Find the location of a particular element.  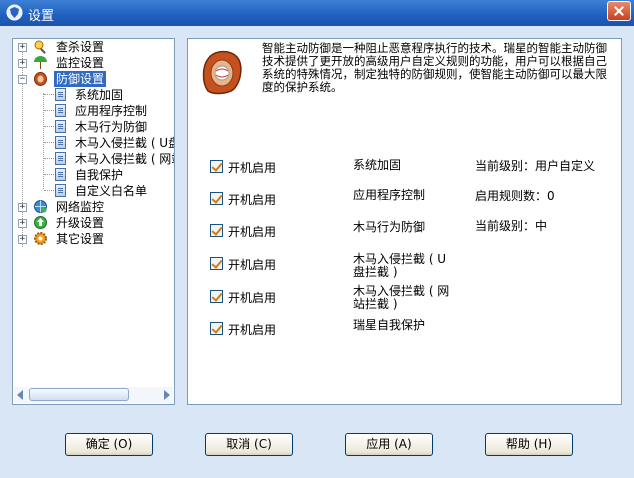

feature-name: 应用程序控制 is located at coordinates (389, 195).